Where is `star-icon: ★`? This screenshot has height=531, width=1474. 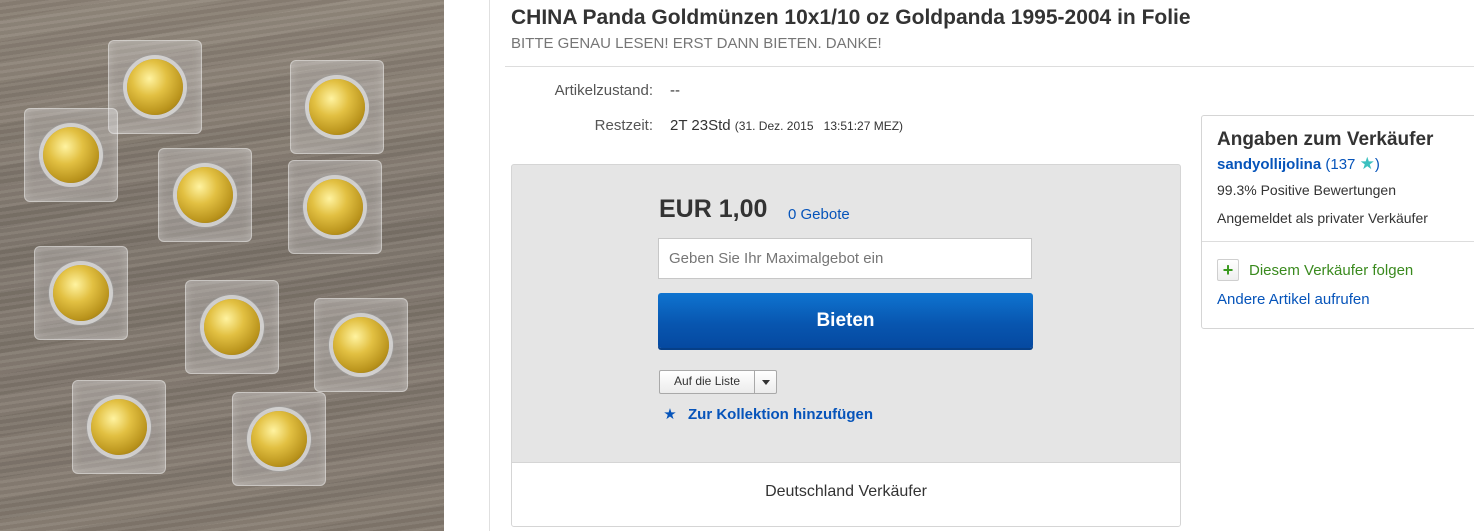
star-icon: ★ is located at coordinates (670, 414).